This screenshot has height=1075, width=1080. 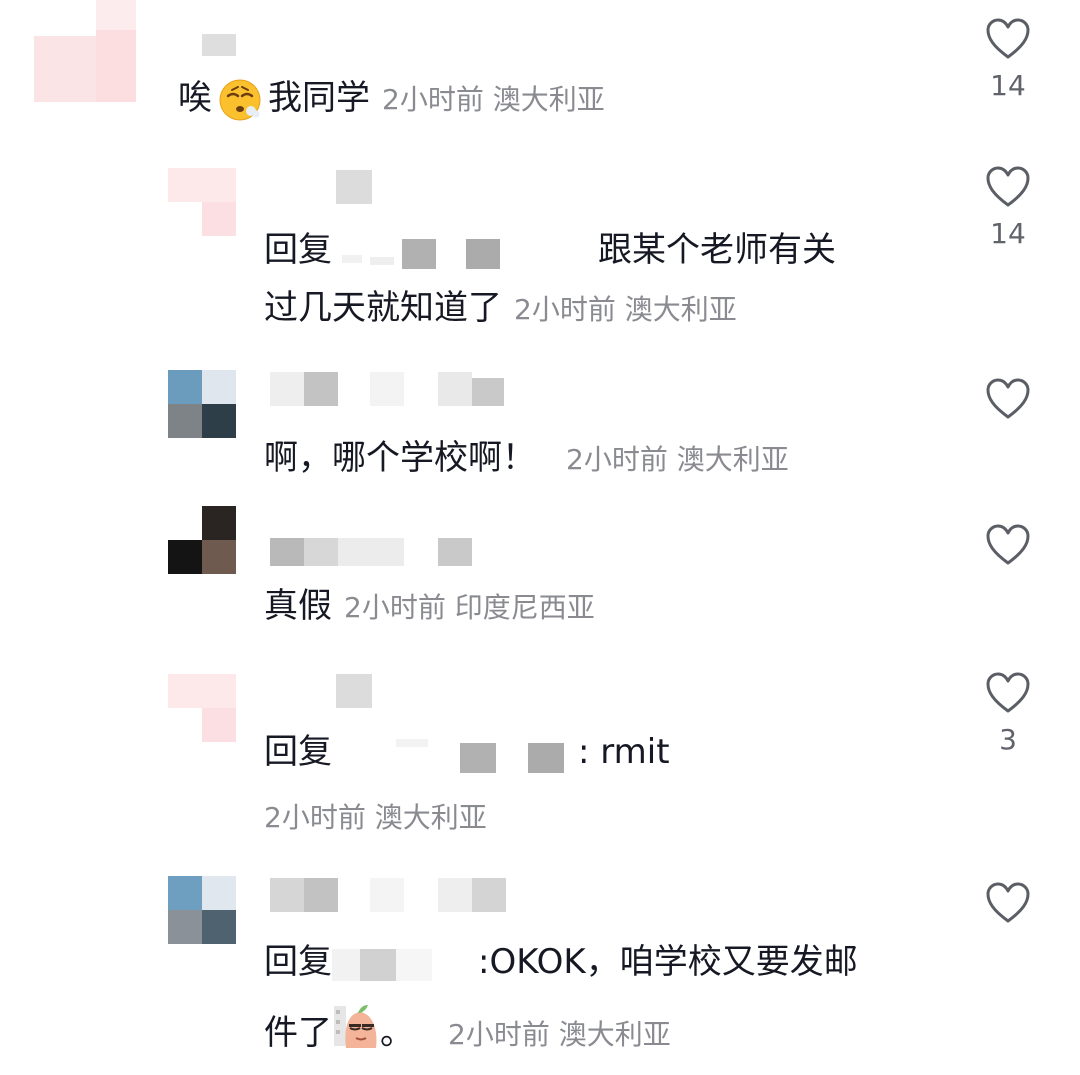 What do you see at coordinates (397, 1033) in the screenshot?
I see `reply-text: 。` at bounding box center [397, 1033].